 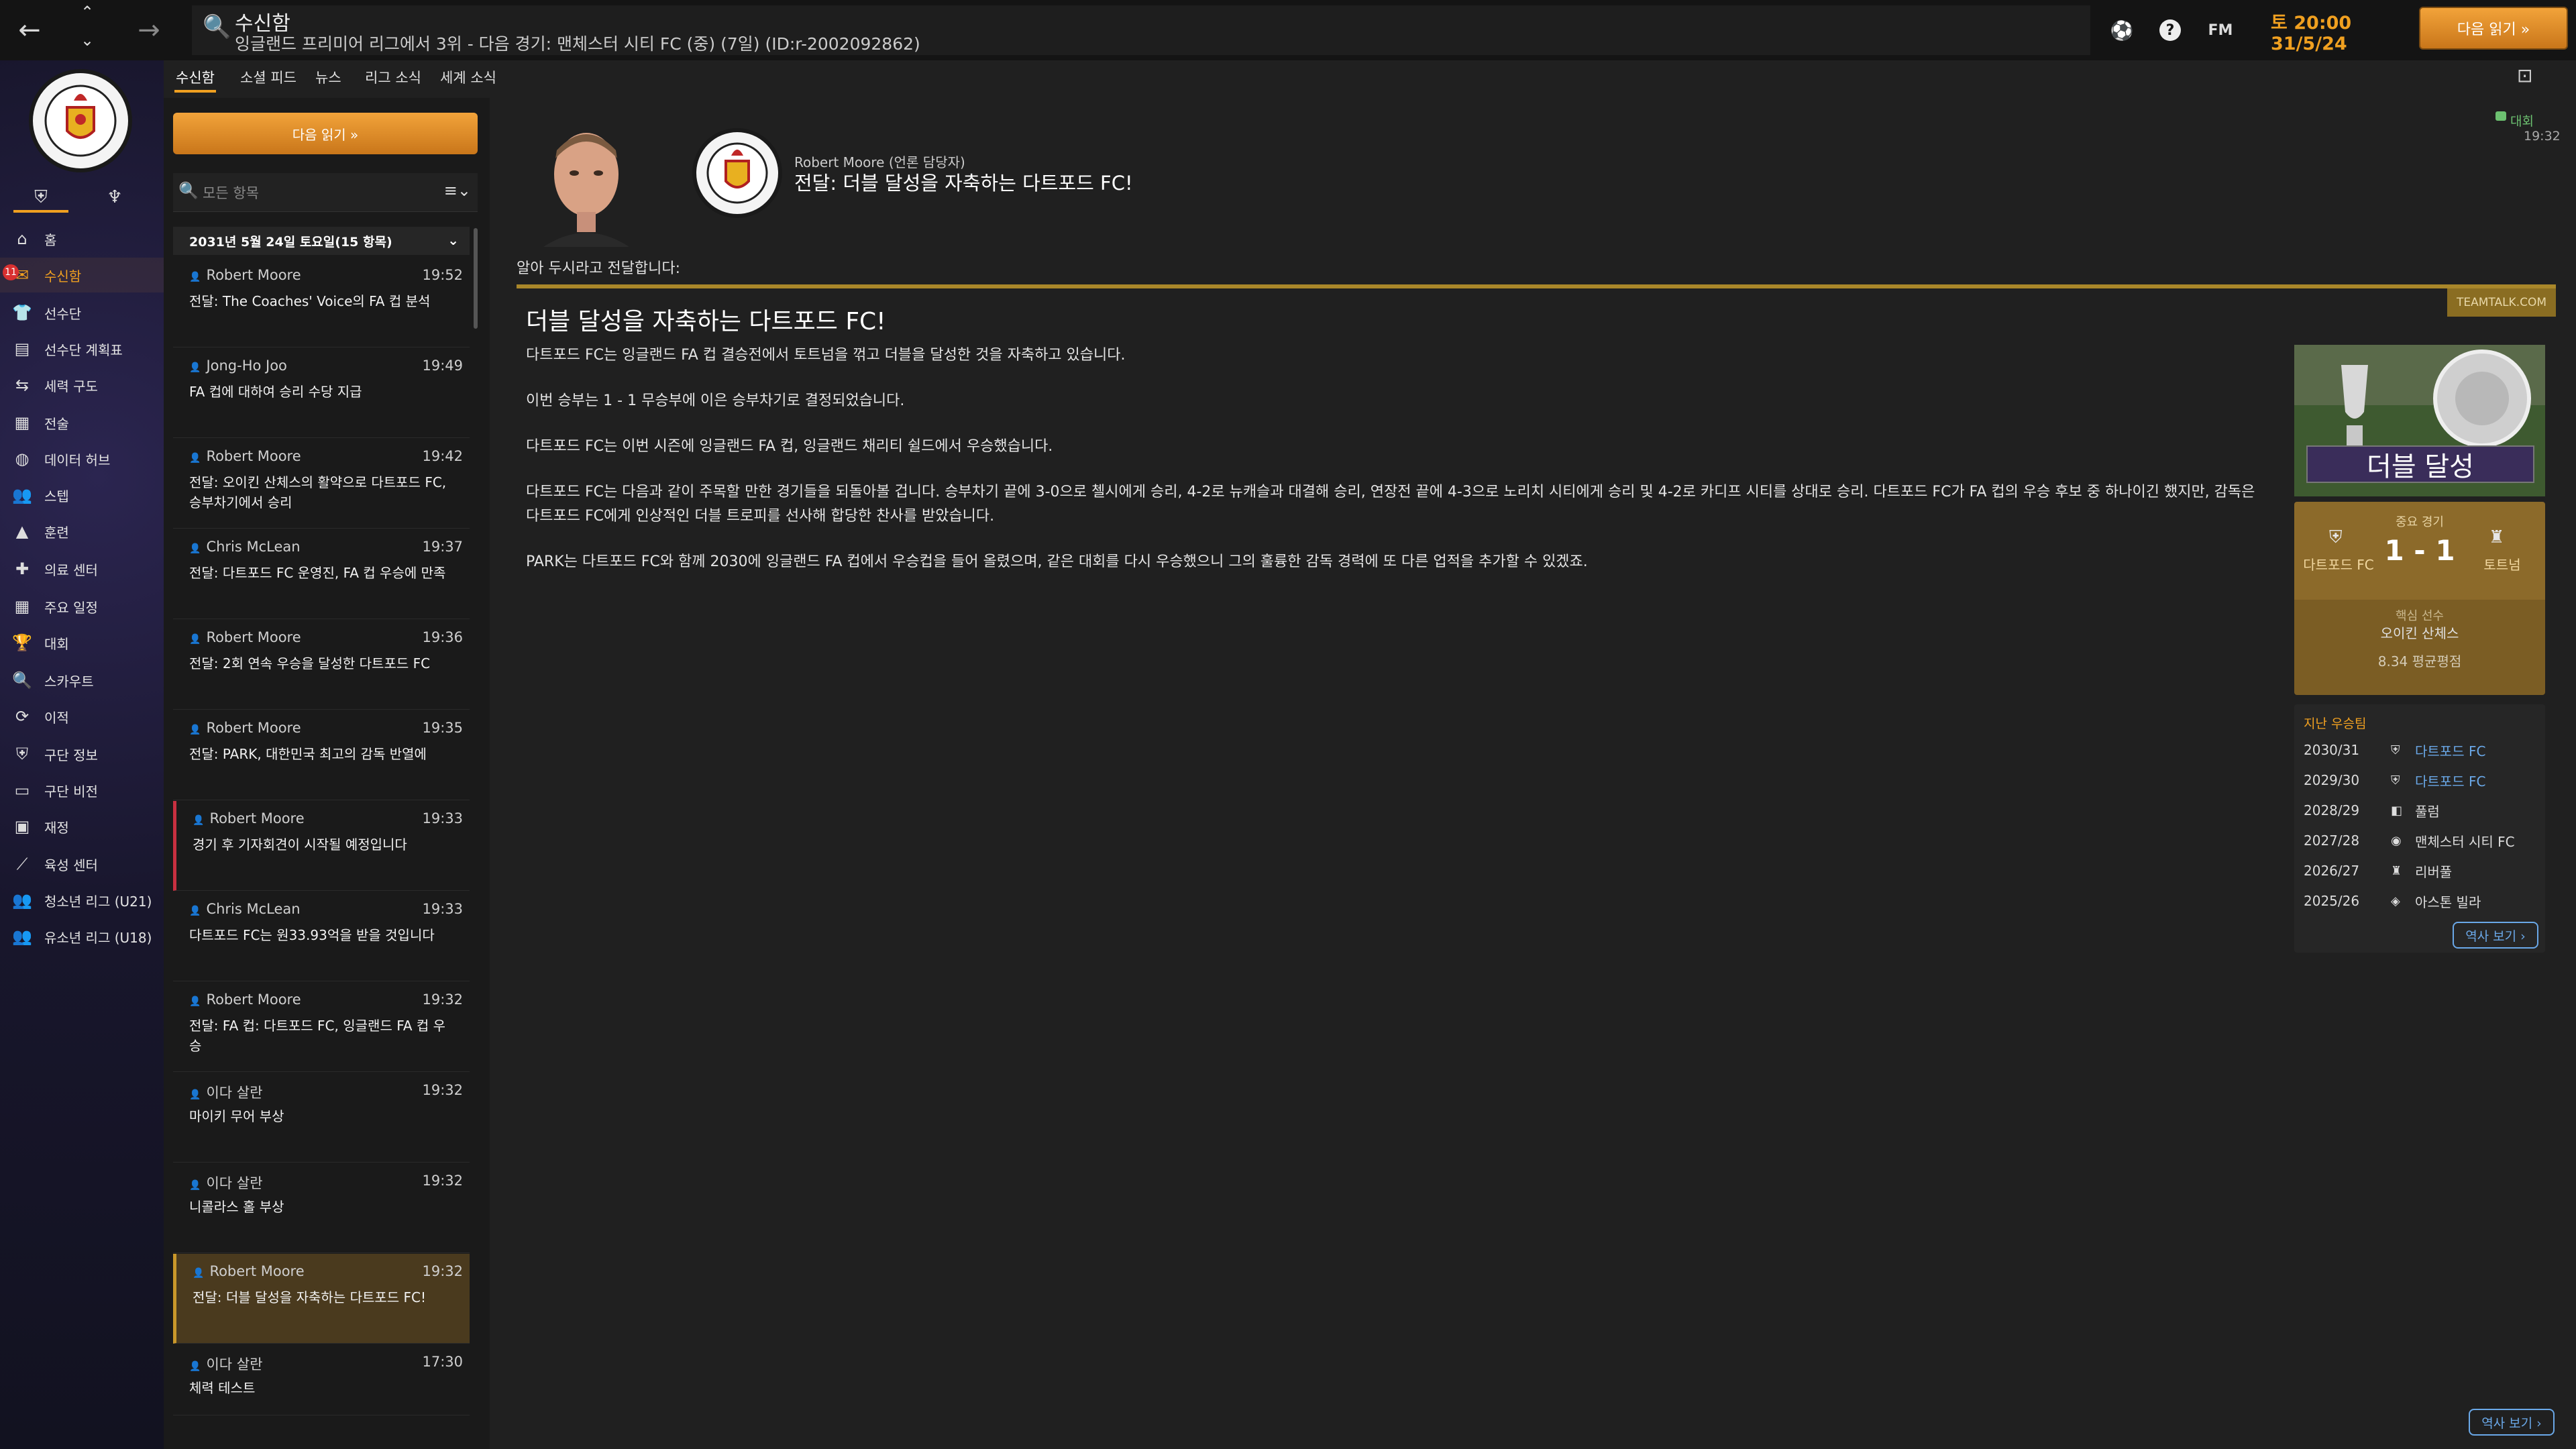 I want to click on list-item: 이다 살란 19:32 니콜라스 홀 부상, so click(x=321, y=1208).